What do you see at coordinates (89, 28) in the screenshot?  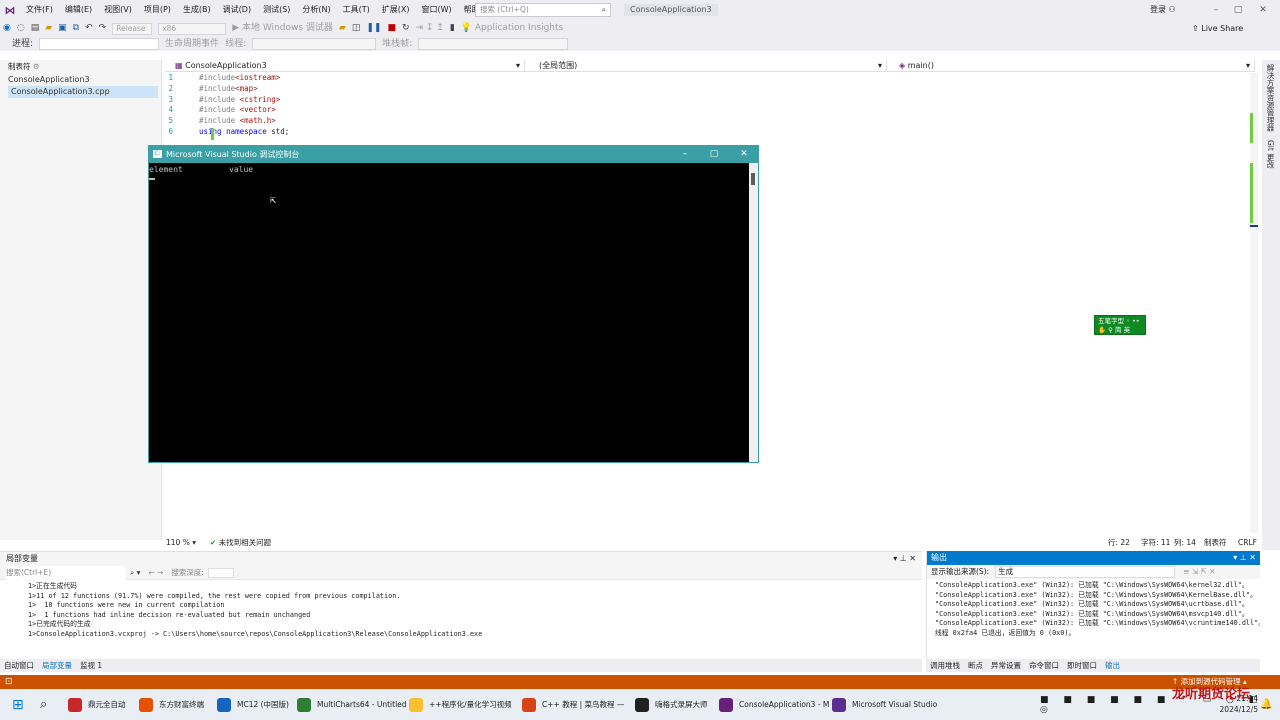 I see `undo-icon: ↶` at bounding box center [89, 28].